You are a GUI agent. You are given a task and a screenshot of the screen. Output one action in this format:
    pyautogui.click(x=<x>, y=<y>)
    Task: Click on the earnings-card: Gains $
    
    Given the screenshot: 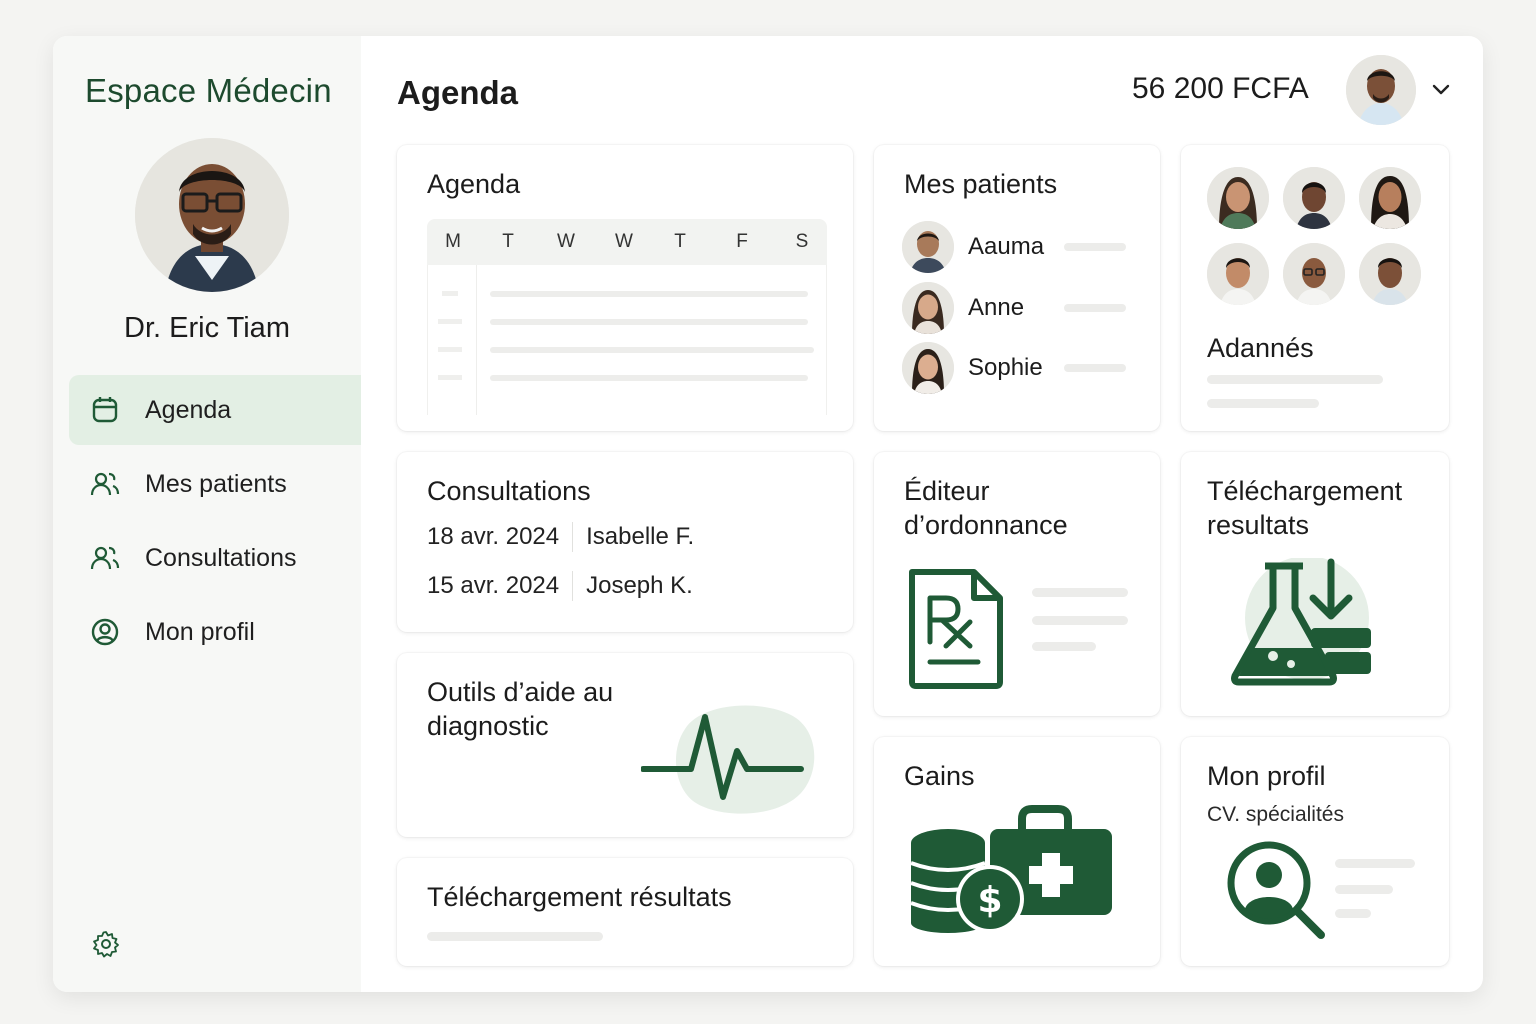 What is the action you would take?
    pyautogui.click(x=1017, y=851)
    